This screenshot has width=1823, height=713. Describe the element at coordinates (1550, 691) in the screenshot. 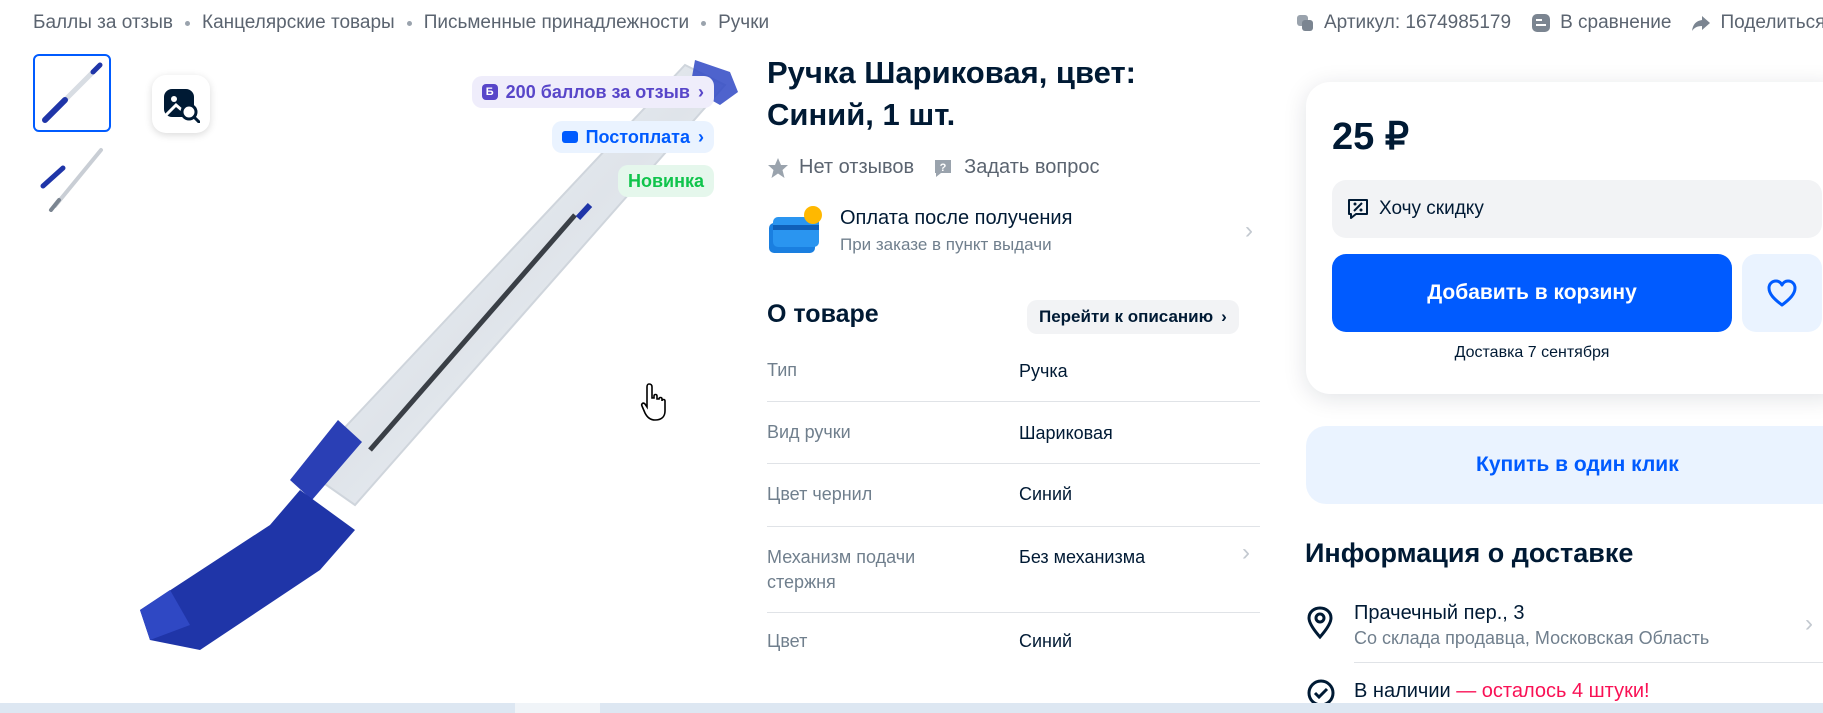

I see `stock-left: — осталось 4 штуки!` at that location.